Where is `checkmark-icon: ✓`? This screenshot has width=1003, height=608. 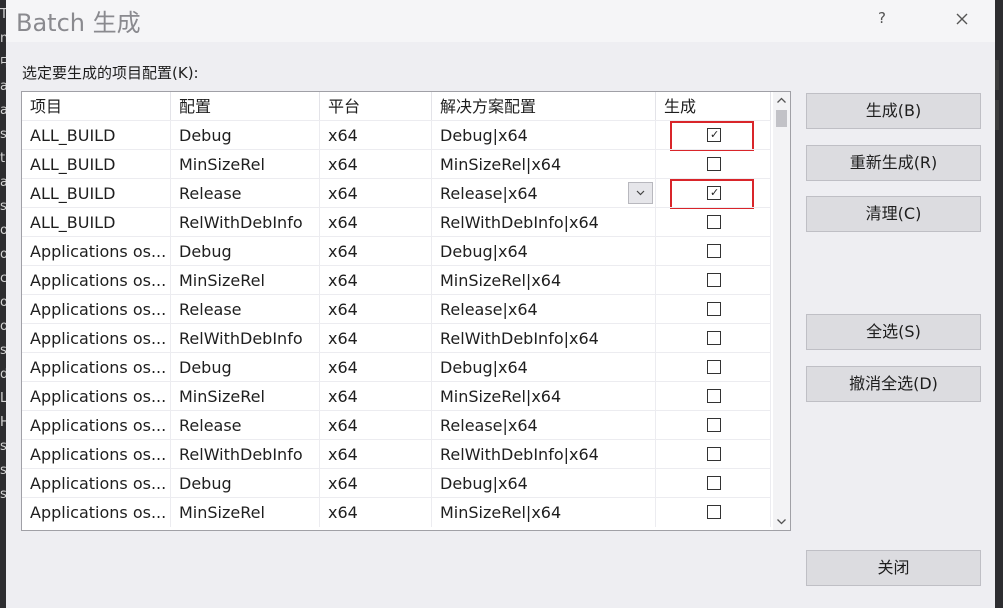 checkmark-icon: ✓ is located at coordinates (715, 134).